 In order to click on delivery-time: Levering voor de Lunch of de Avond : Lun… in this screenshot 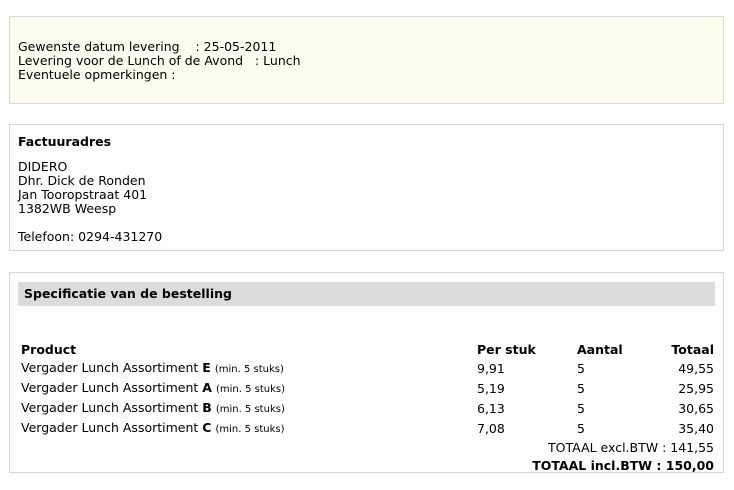, I will do `click(159, 60)`.